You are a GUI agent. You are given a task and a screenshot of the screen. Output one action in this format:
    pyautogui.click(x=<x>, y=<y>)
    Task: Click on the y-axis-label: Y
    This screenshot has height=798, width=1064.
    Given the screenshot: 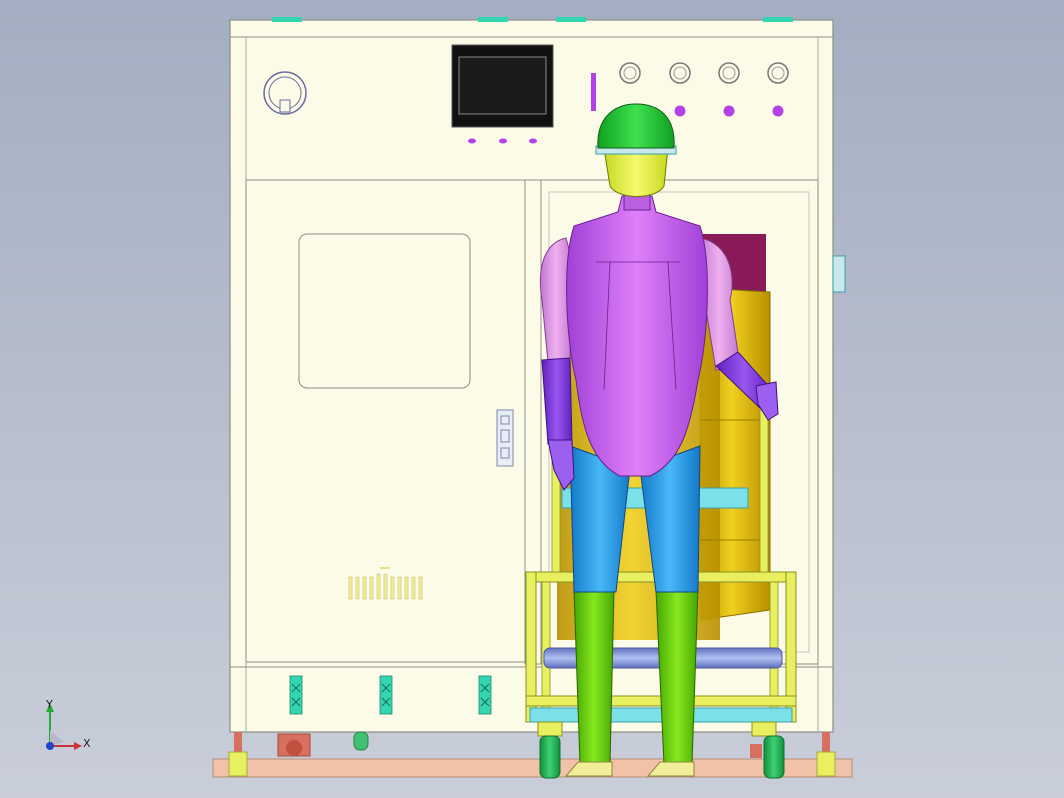 What is the action you would take?
    pyautogui.click(x=49, y=704)
    